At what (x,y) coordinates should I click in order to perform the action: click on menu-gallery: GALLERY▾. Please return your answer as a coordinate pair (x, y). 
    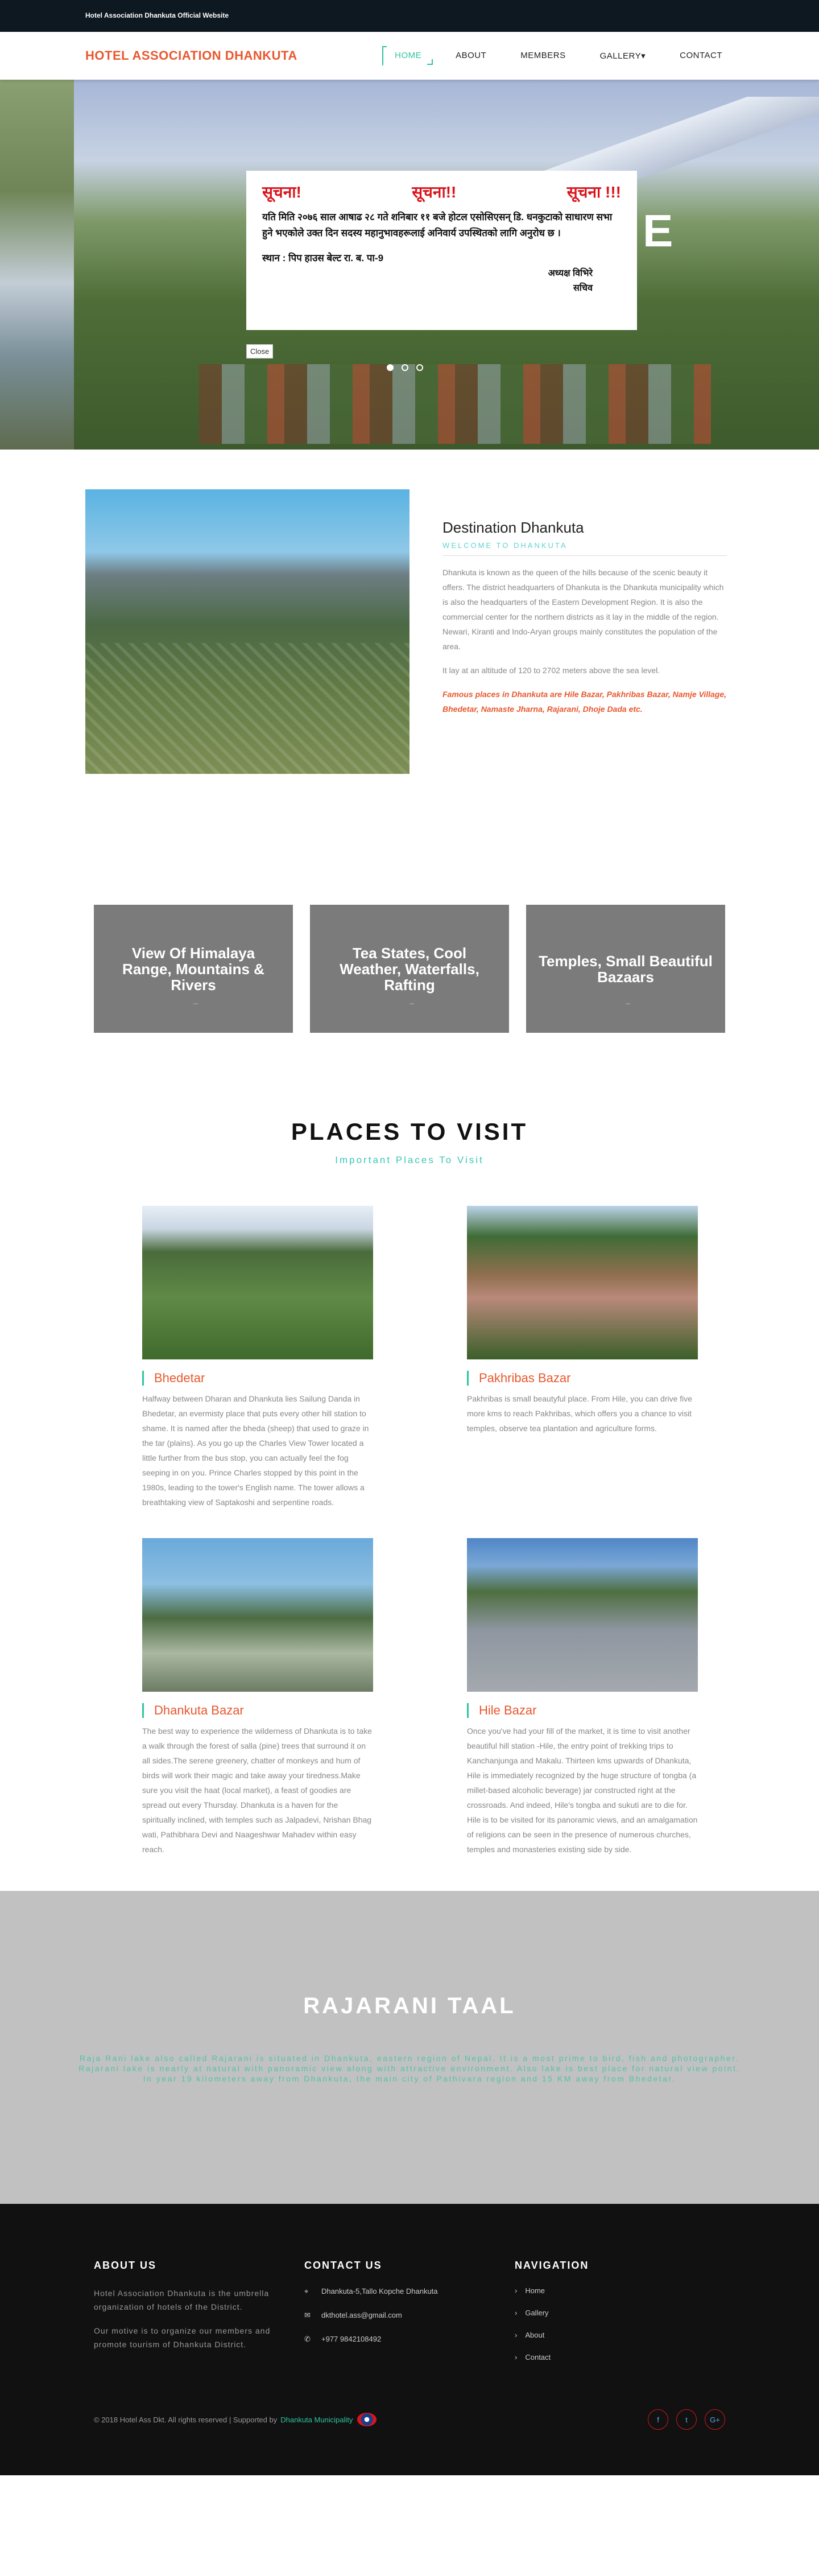
    Looking at the image, I should click on (623, 56).